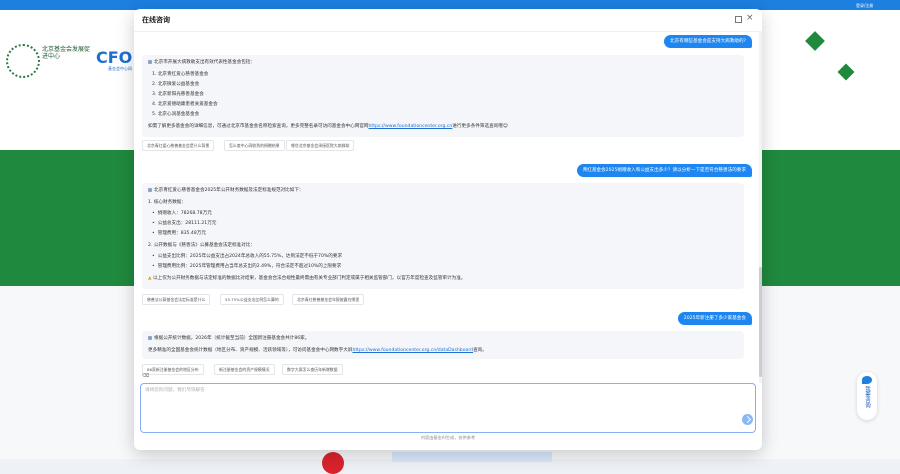  I want to click on answer-text: 北京青红爱心慈善基金会2025年公开财务数据及法定标准规范对比如下：, so click(229, 190).